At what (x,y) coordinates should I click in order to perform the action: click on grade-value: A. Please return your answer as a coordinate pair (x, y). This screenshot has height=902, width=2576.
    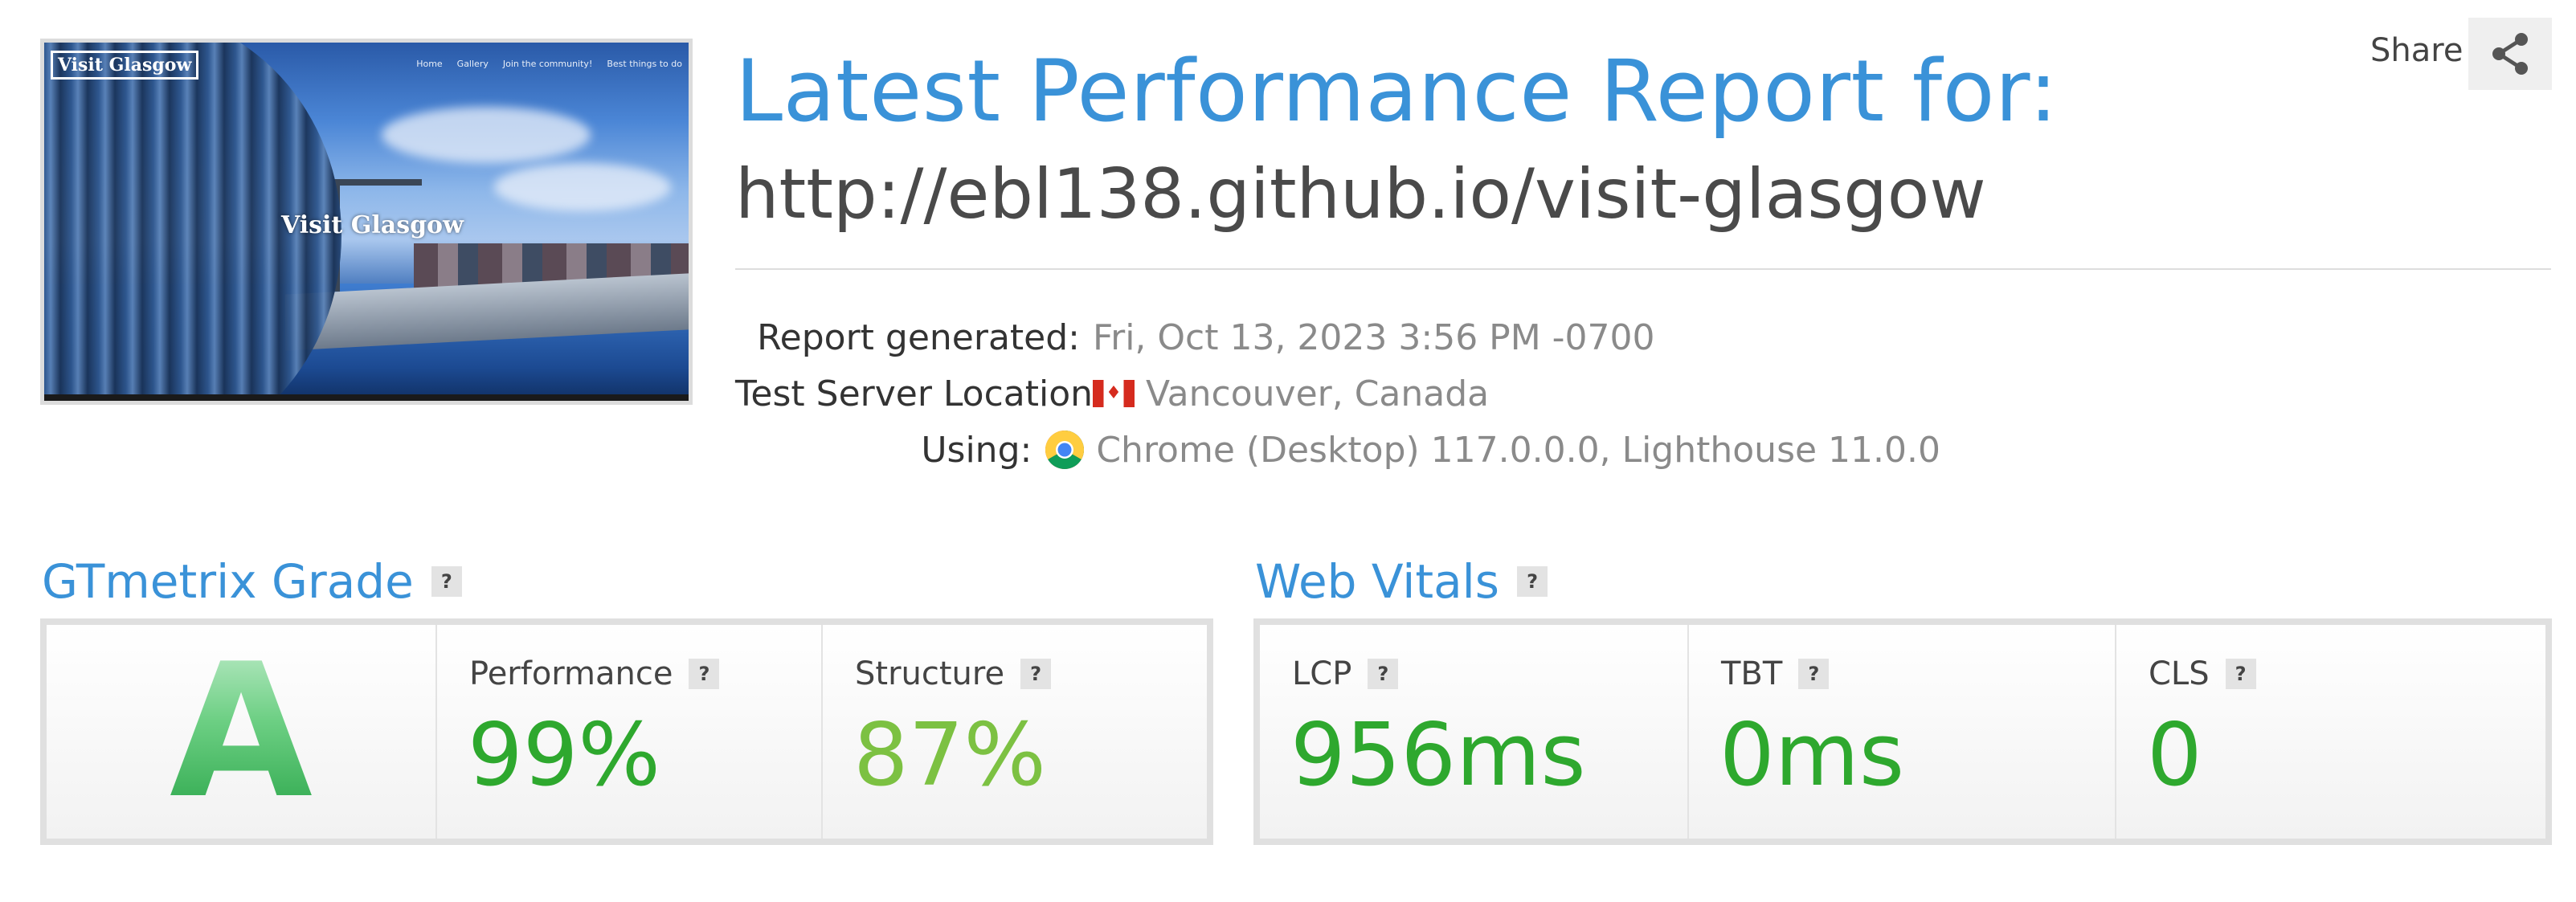
    Looking at the image, I should click on (241, 731).